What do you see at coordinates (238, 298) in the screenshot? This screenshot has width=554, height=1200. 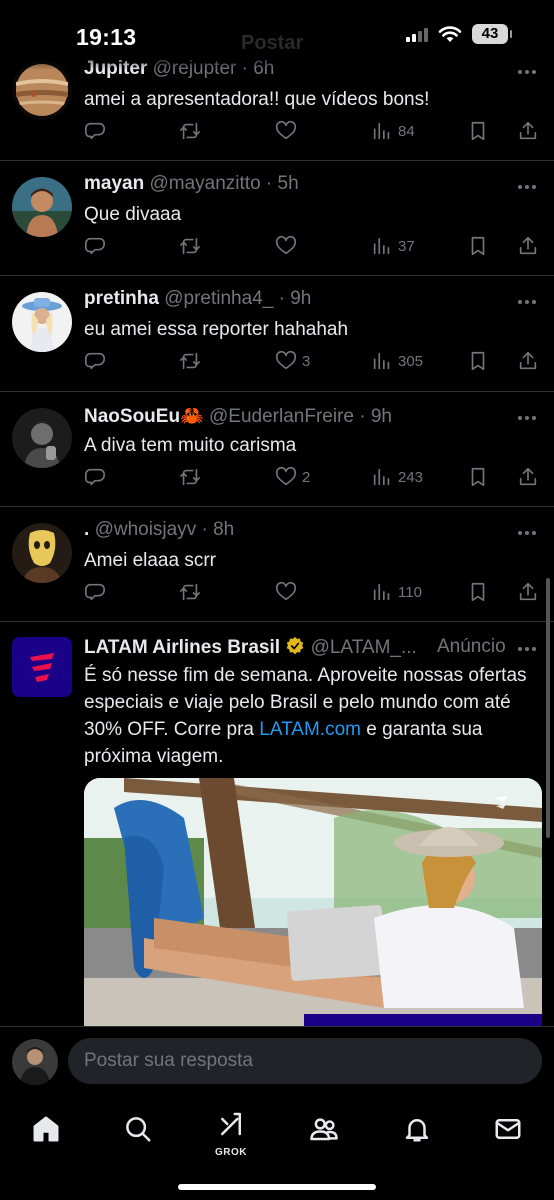 I see `handle-time: @pretinha4_ · 9h` at bounding box center [238, 298].